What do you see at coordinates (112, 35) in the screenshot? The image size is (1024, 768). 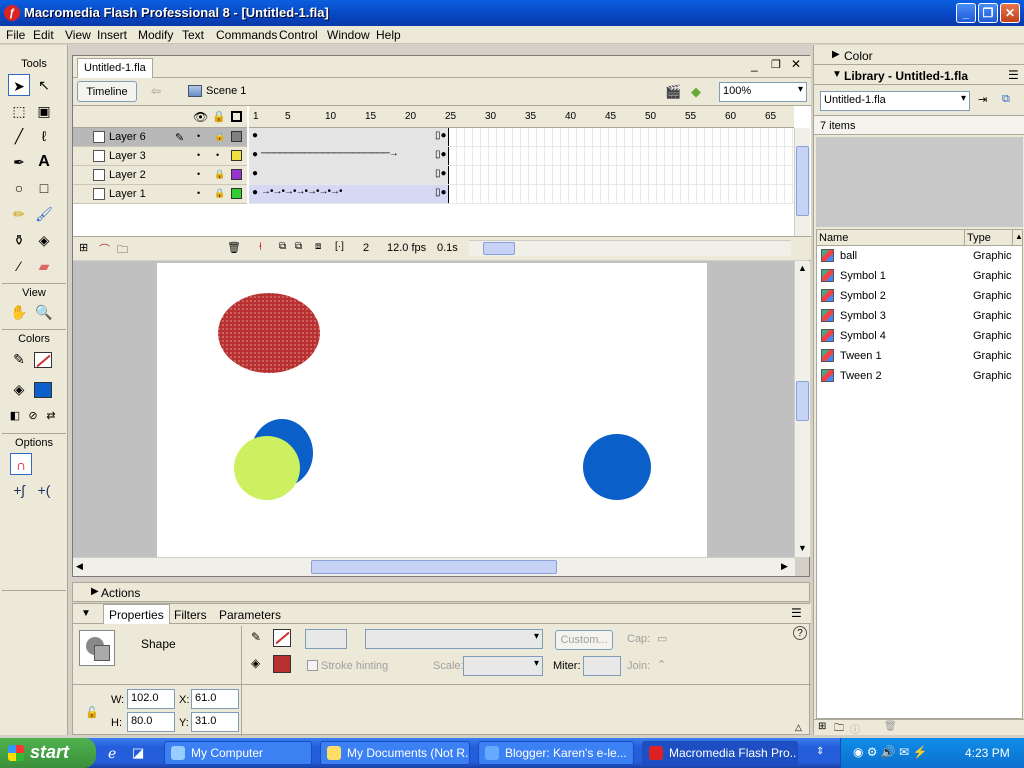 I see `menu-insert: Insert` at bounding box center [112, 35].